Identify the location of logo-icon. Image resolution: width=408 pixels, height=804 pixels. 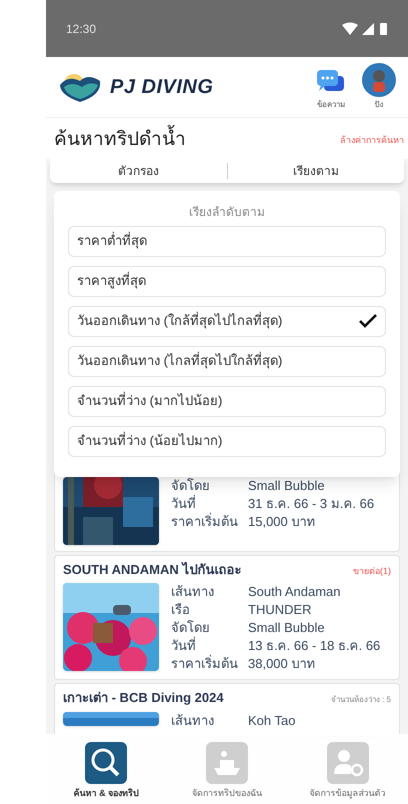
(80, 87).